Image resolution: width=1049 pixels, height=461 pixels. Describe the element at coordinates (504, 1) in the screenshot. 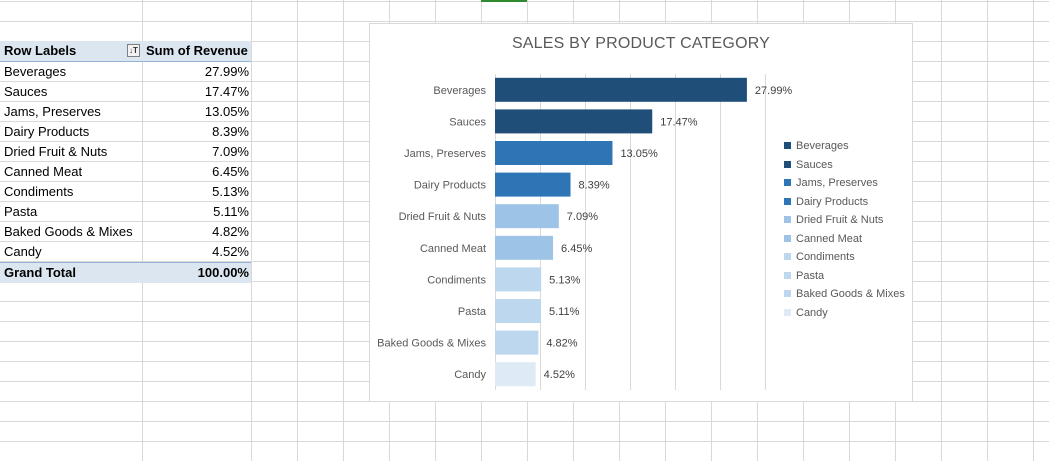

I see `selected-column-marker` at that location.